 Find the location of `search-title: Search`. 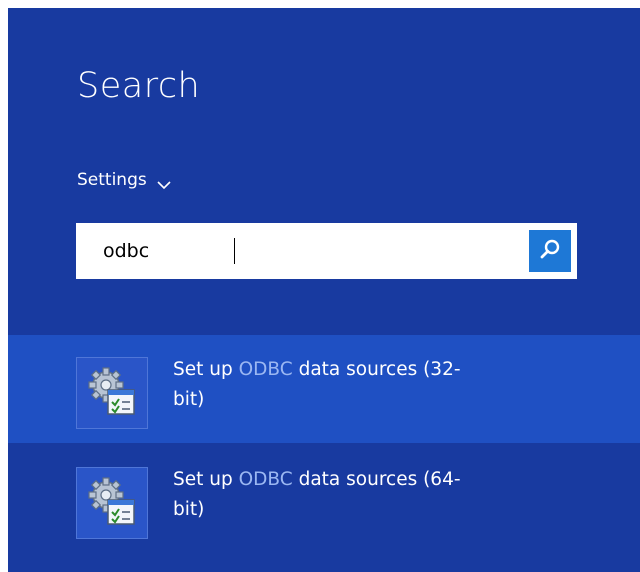

search-title: Search is located at coordinates (139, 86).